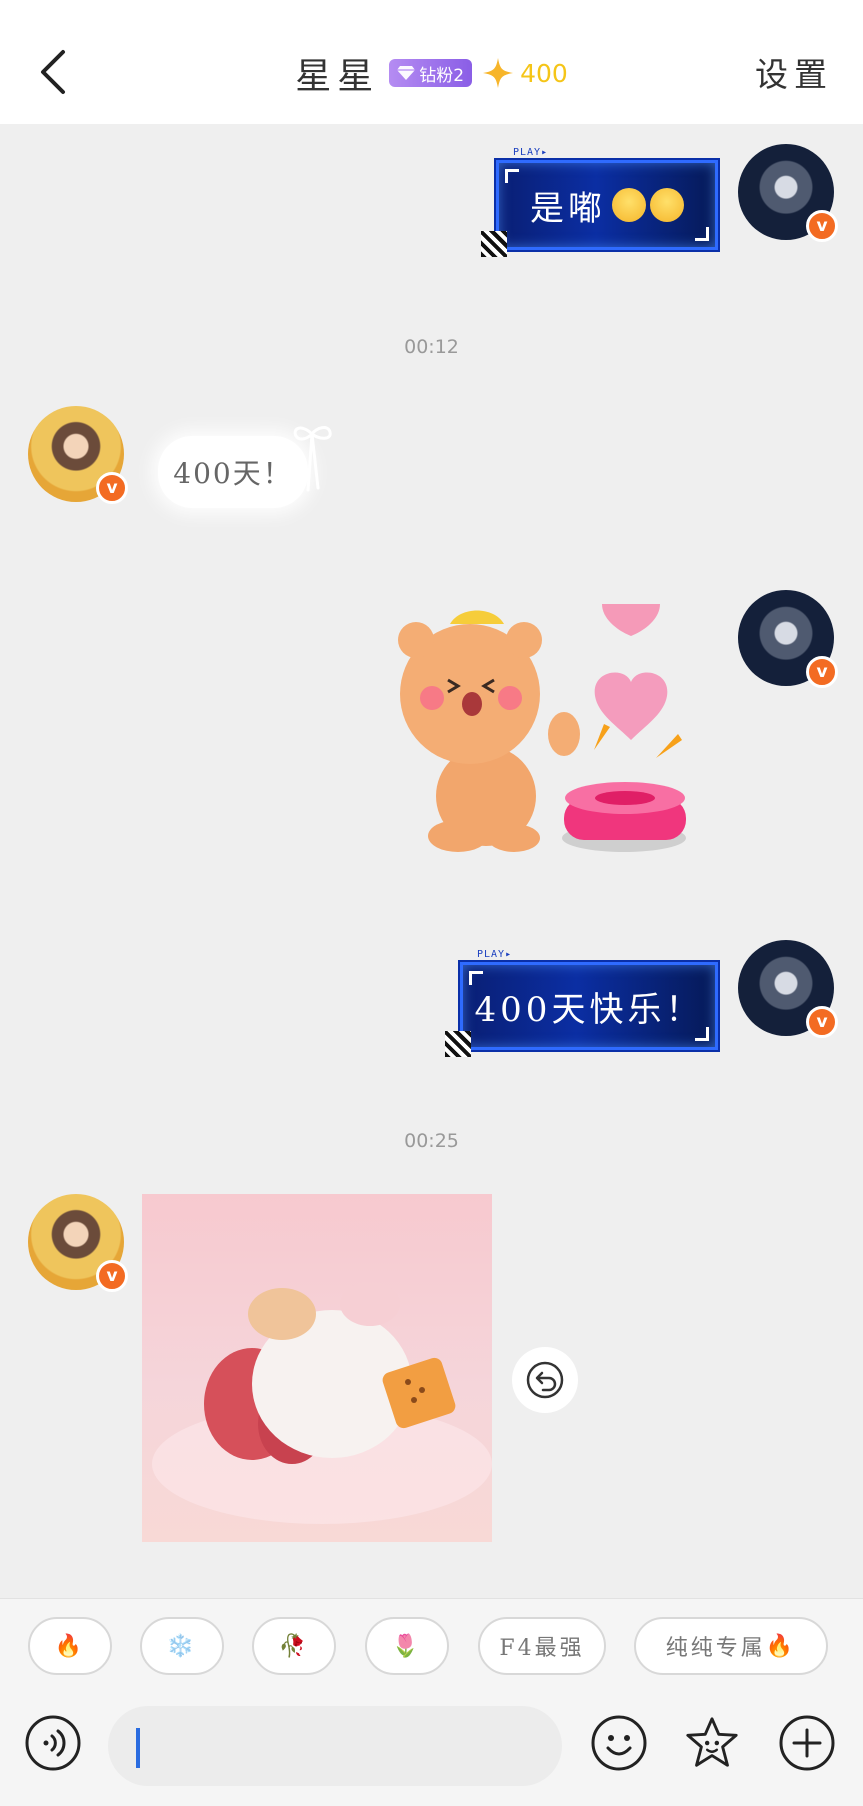 This screenshot has width=863, height=1806. What do you see at coordinates (794, 72) in the screenshot?
I see `settings-button: 设置` at bounding box center [794, 72].